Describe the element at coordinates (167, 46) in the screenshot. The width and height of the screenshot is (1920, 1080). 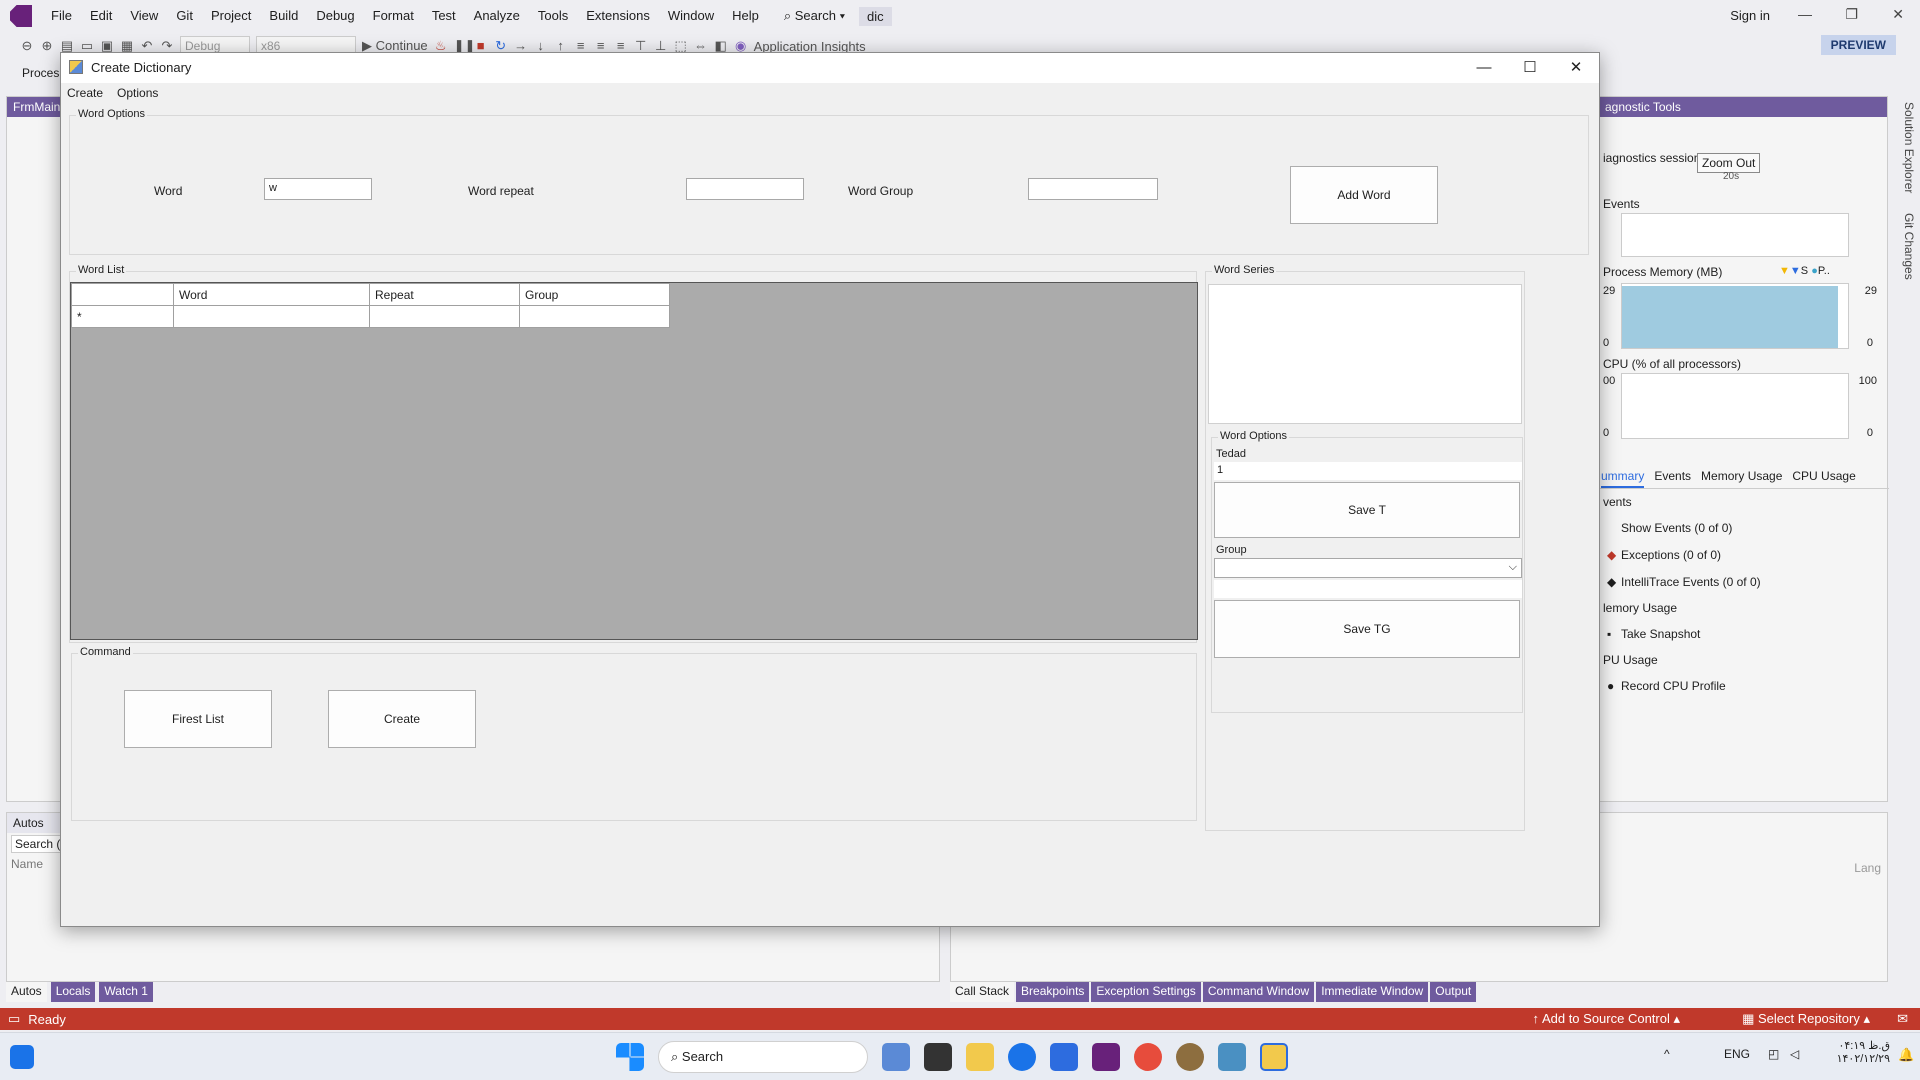
I see `redo-icon: ↷` at that location.